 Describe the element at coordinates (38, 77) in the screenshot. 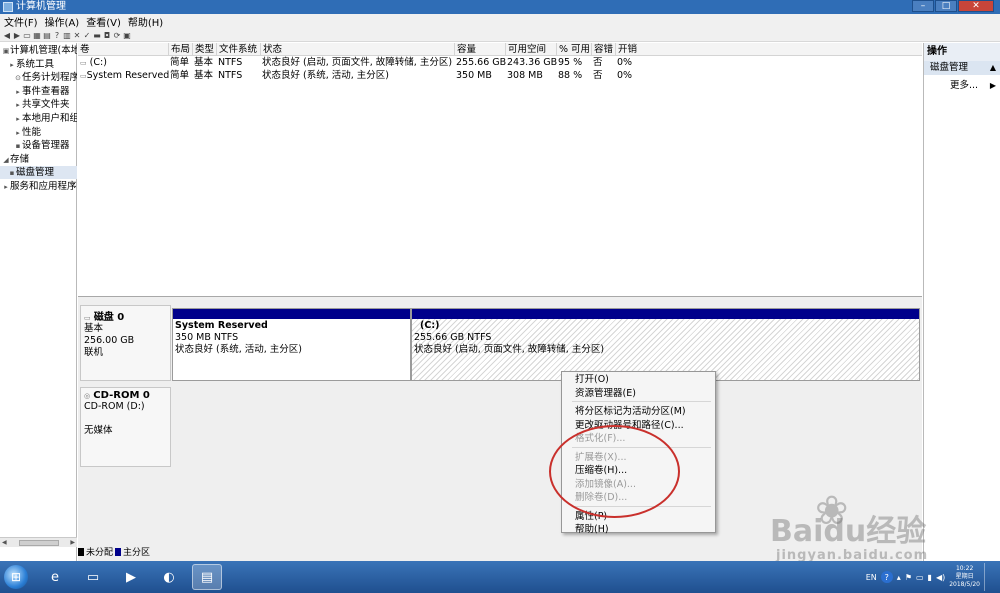

I see `nav-item: ⊙任务计划程序` at that location.